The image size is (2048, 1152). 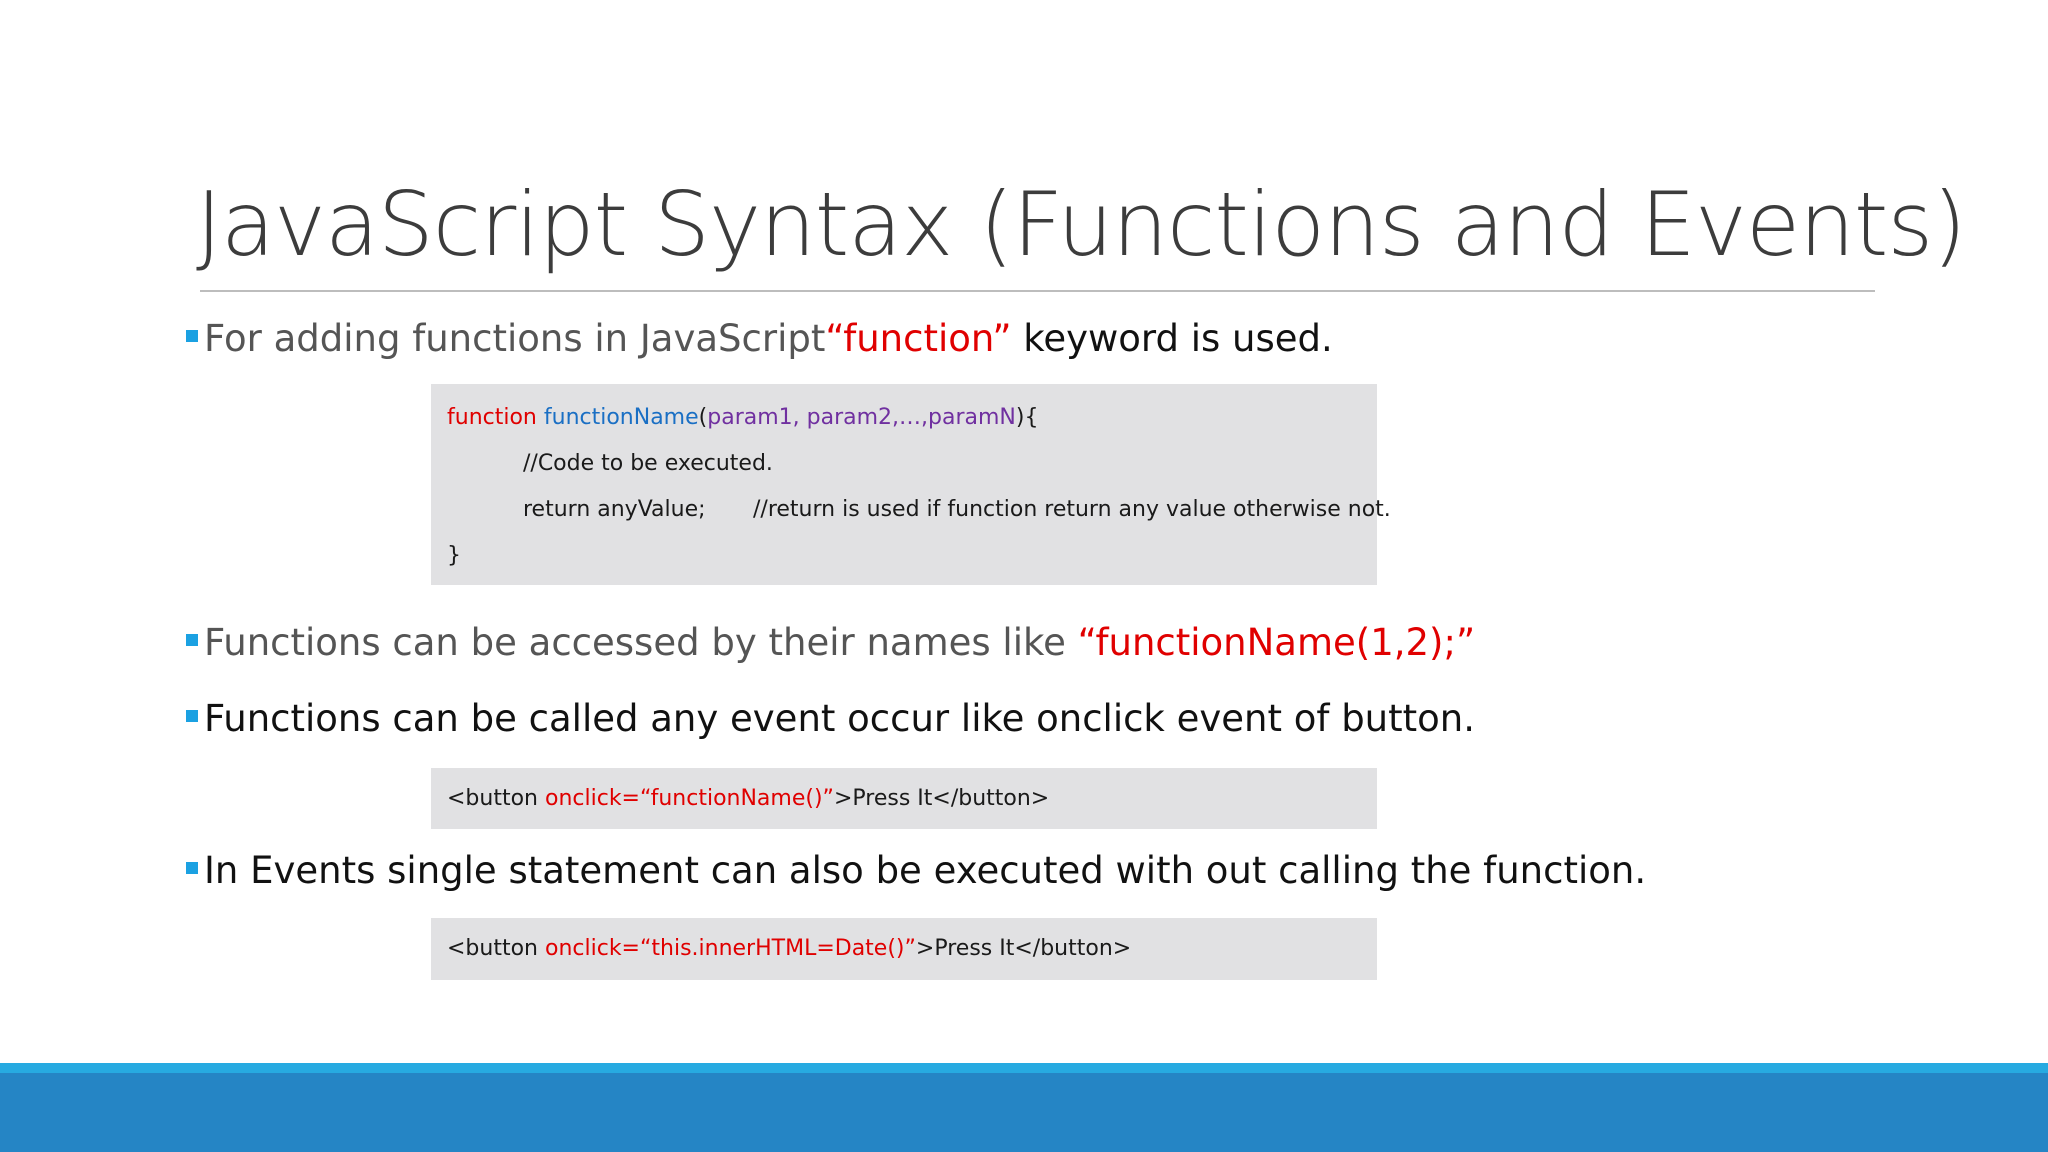 What do you see at coordinates (1024, 1112) in the screenshot?
I see `footer-band` at bounding box center [1024, 1112].